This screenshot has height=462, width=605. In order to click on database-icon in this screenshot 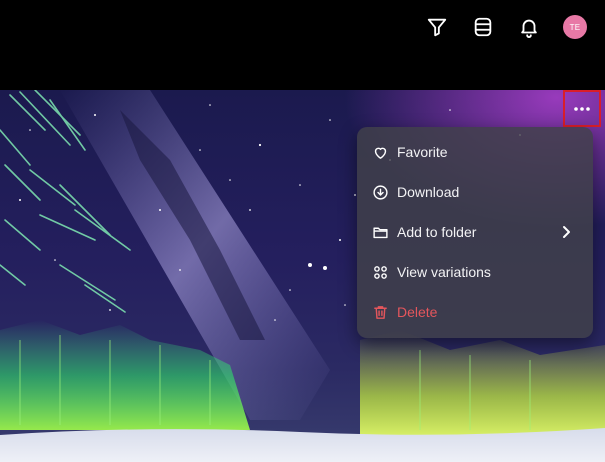, I will do `click(483, 27)`.